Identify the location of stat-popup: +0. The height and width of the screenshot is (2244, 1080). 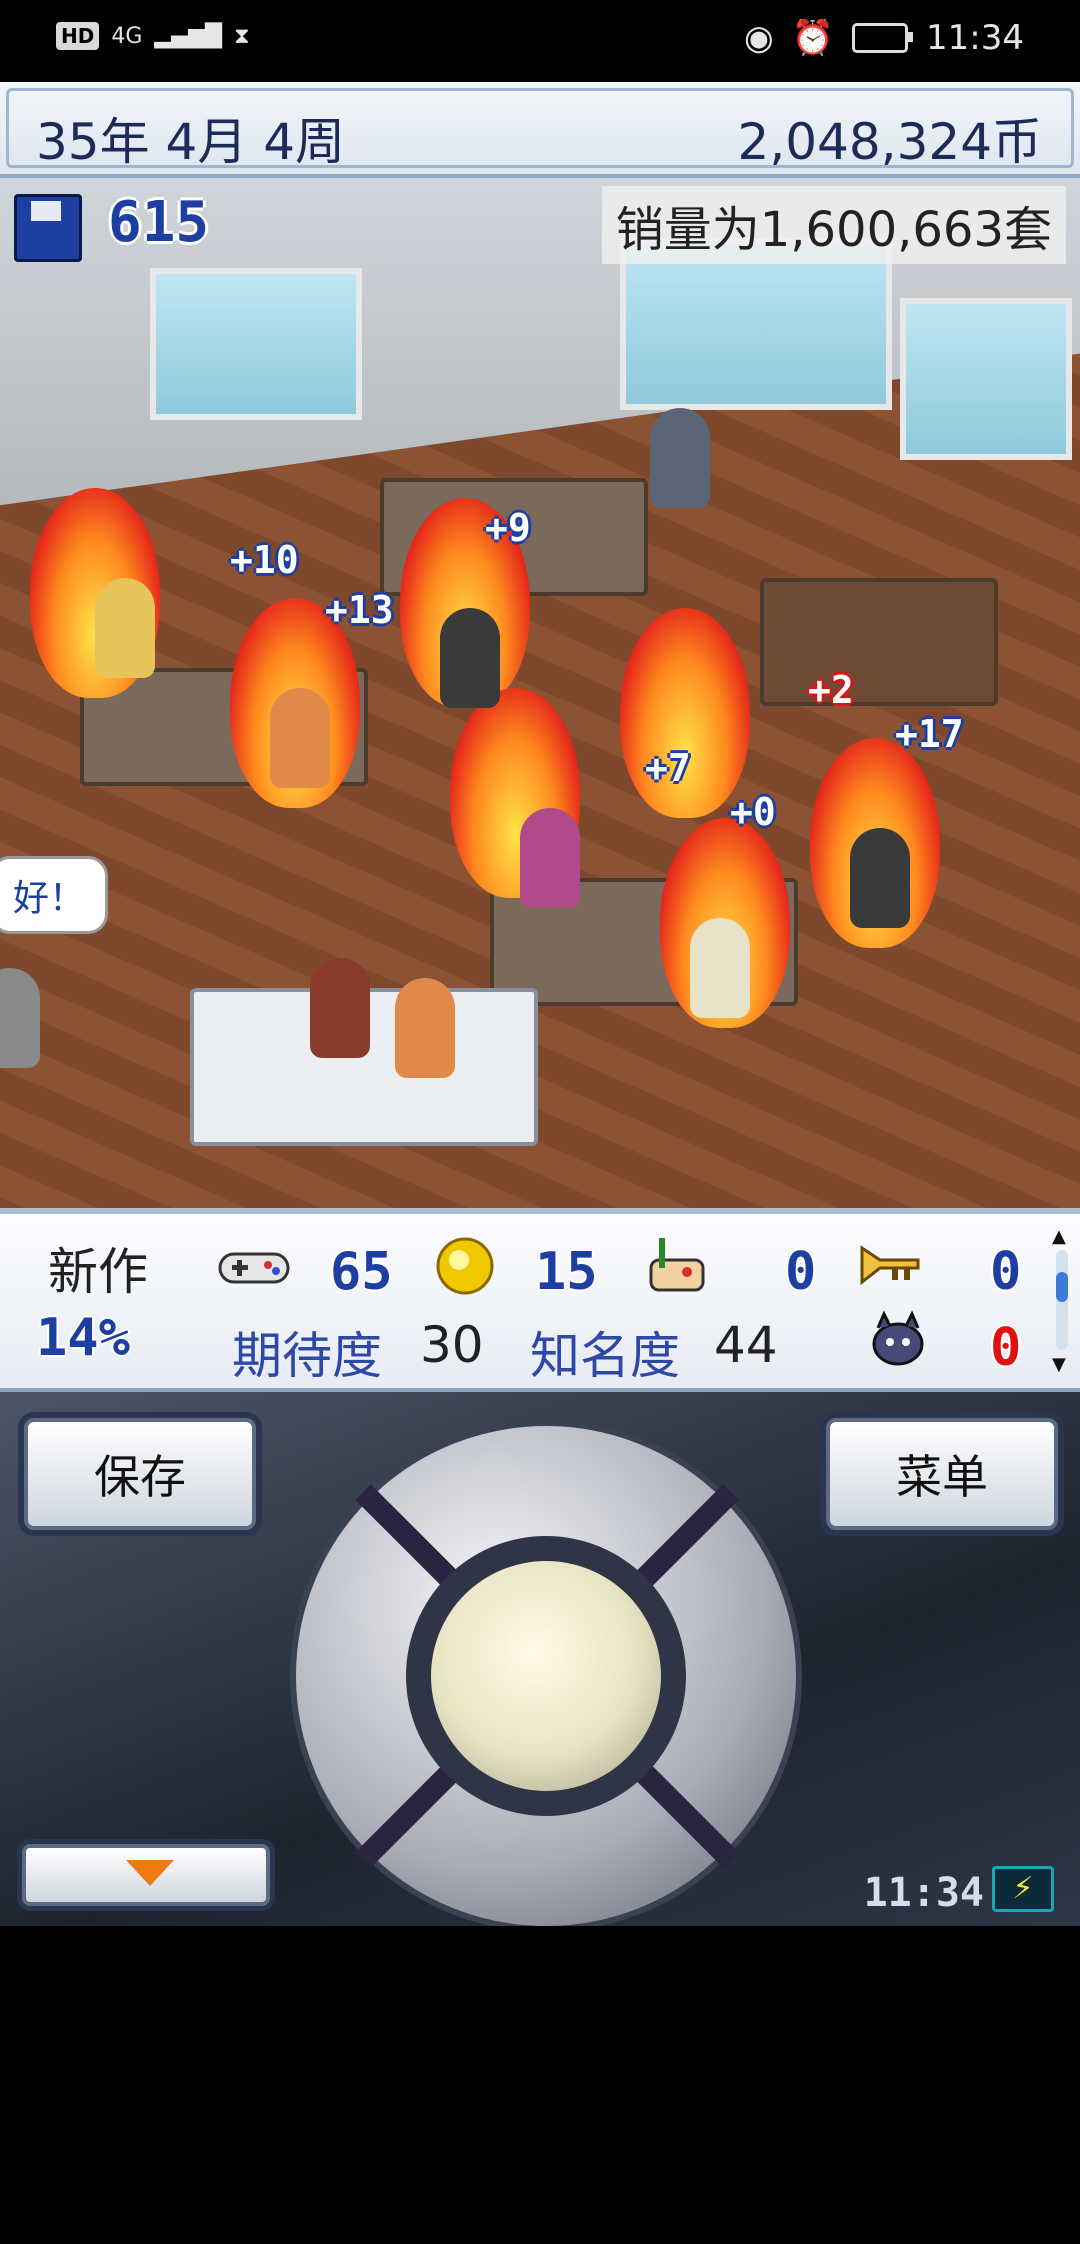
(753, 812).